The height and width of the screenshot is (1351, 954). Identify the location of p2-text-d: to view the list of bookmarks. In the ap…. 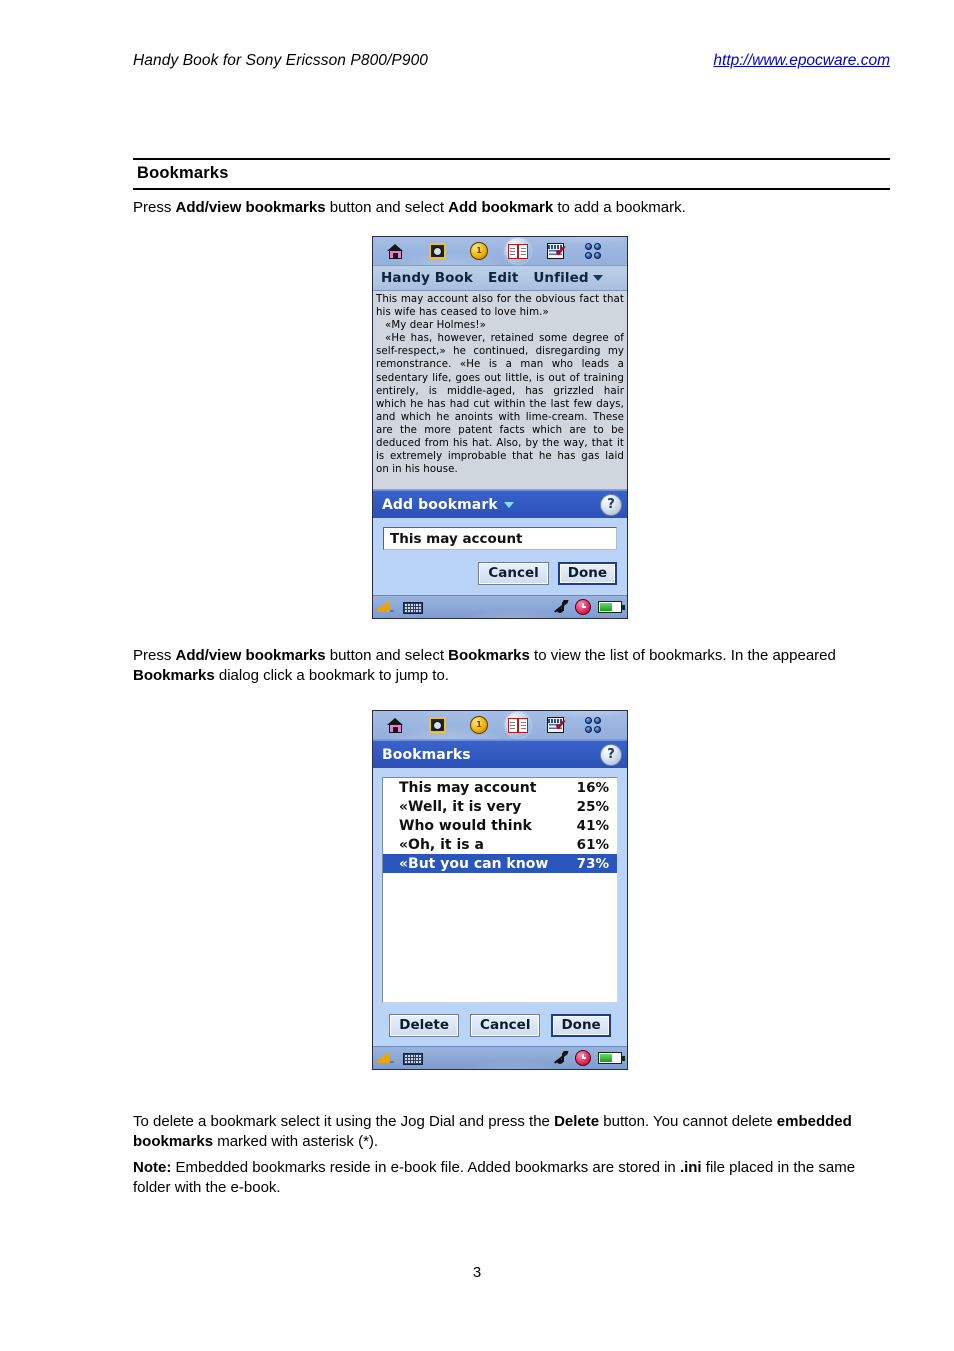
(682, 655).